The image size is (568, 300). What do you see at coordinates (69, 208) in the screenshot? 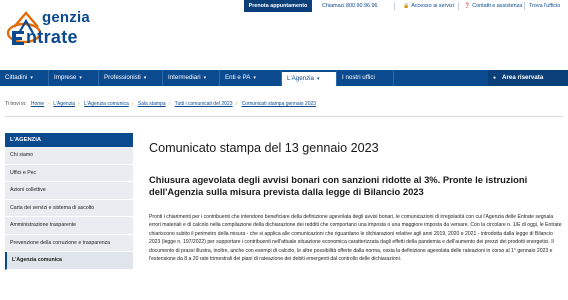
I see `sidebar-item-carta-servizi: Carta dei servizi e sistema di ascolto` at bounding box center [69, 208].